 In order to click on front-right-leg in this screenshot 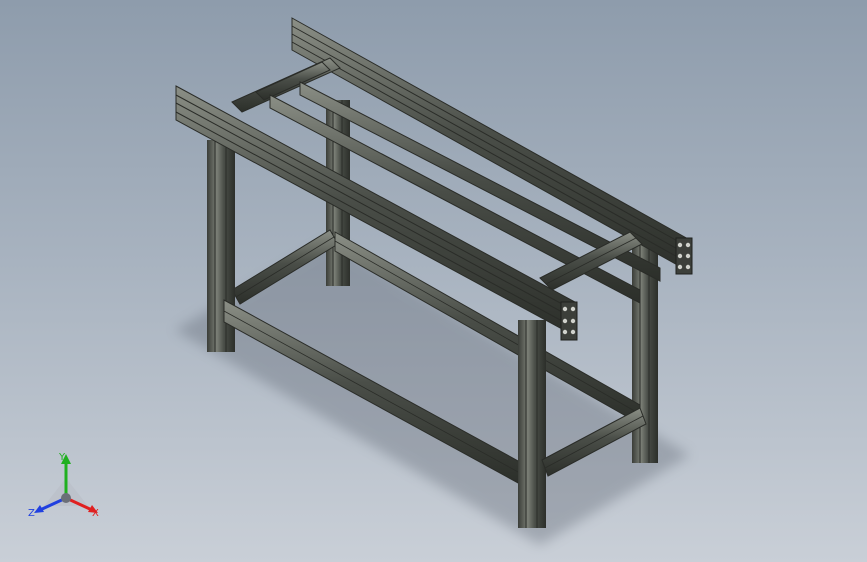, I will do `click(532, 424)`.